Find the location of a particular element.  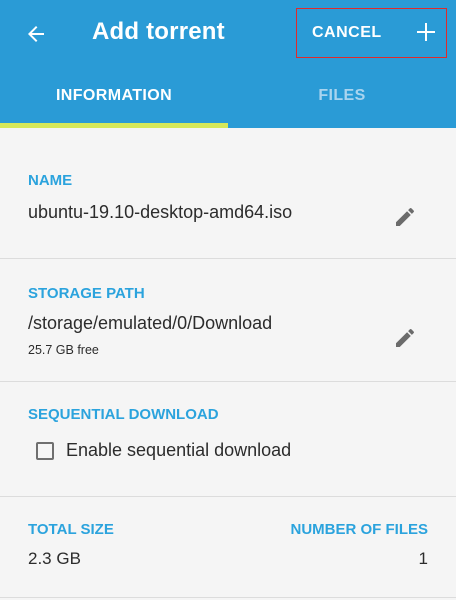

number-of-files-label: NUMBER OF FILES is located at coordinates (359, 529).